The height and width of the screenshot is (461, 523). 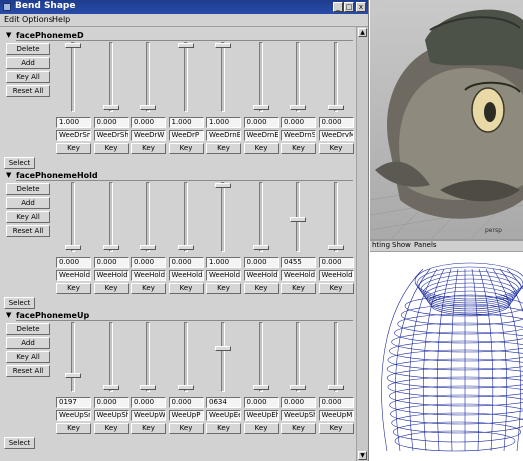 I want to click on weight-value-field: 0455, so click(x=298, y=262).